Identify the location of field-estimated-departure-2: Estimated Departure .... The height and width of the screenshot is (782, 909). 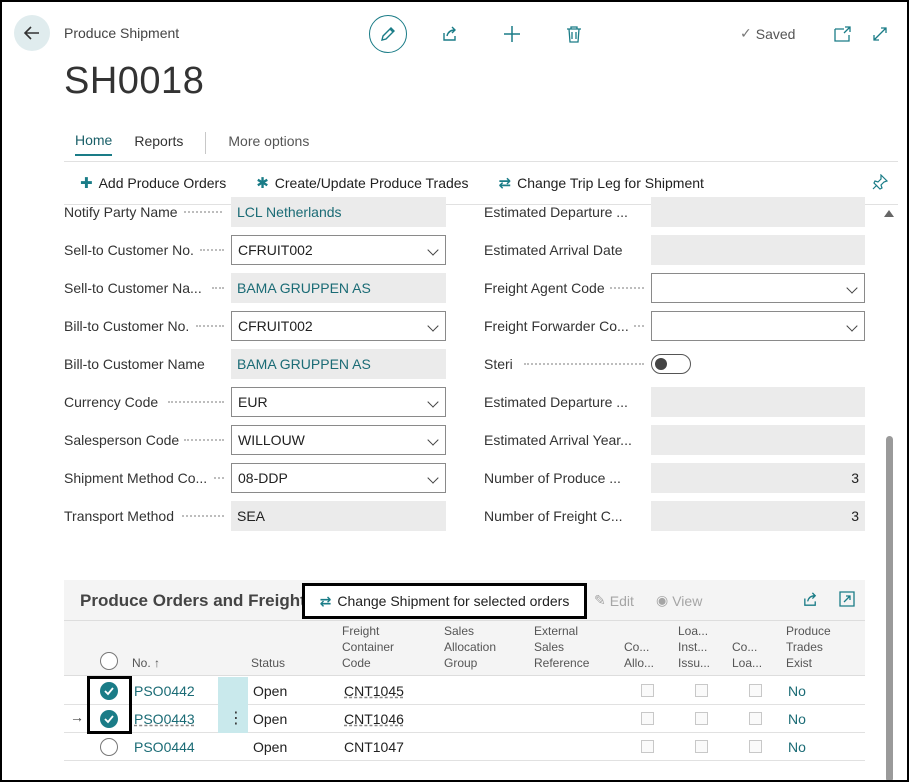
(674, 402).